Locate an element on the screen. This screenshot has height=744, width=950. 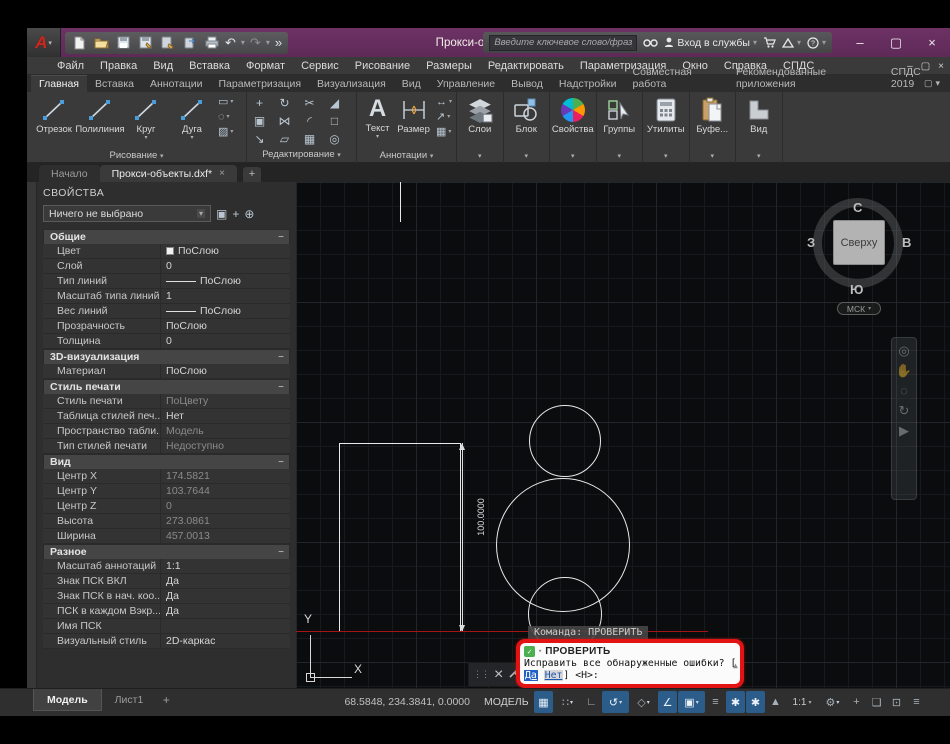
isodraft-icon: ◇ ▾ is located at coordinates (643, 702).